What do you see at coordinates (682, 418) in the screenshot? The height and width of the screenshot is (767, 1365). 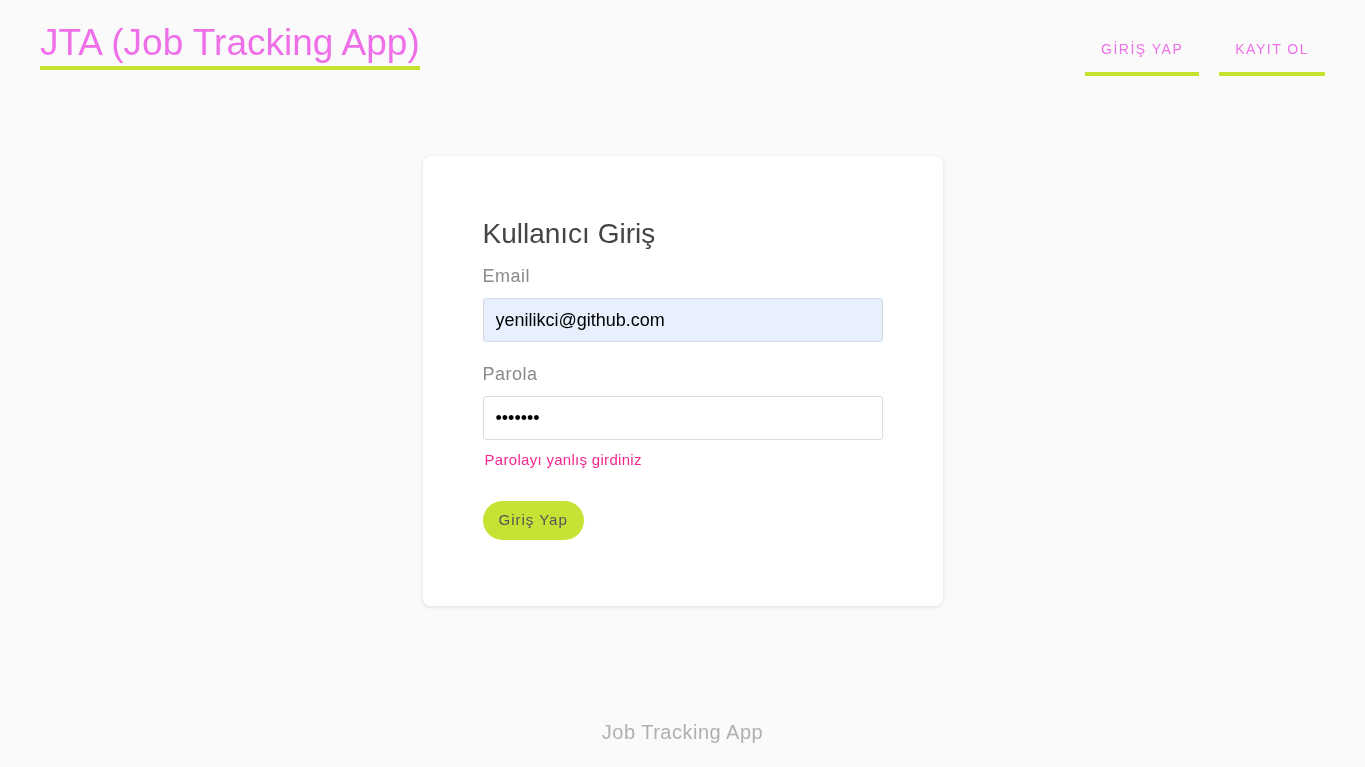 I see `input-field: •••••••` at bounding box center [682, 418].